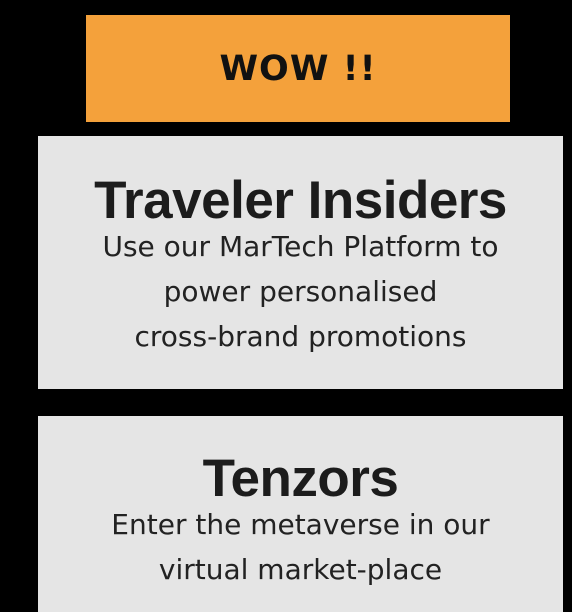  I want to click on wow-banner: WOW !!, so click(298, 68).